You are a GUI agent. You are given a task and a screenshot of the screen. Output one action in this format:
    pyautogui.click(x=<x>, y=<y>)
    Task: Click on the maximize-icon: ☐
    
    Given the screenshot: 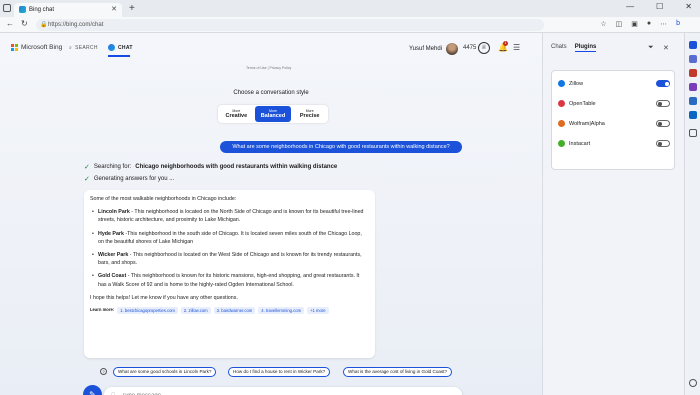 What is the action you would take?
    pyautogui.click(x=659, y=6)
    